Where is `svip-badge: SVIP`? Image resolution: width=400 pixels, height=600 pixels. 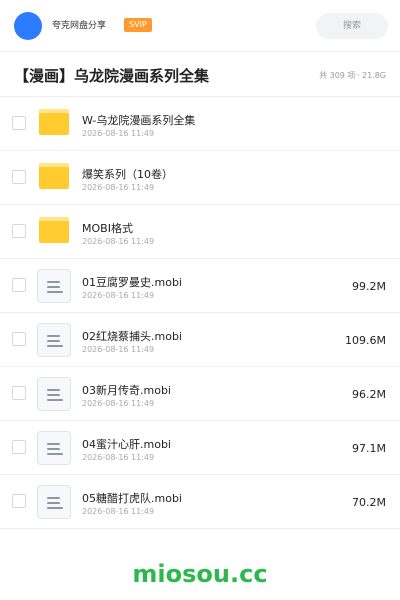
svip-badge: SVIP is located at coordinates (138, 25).